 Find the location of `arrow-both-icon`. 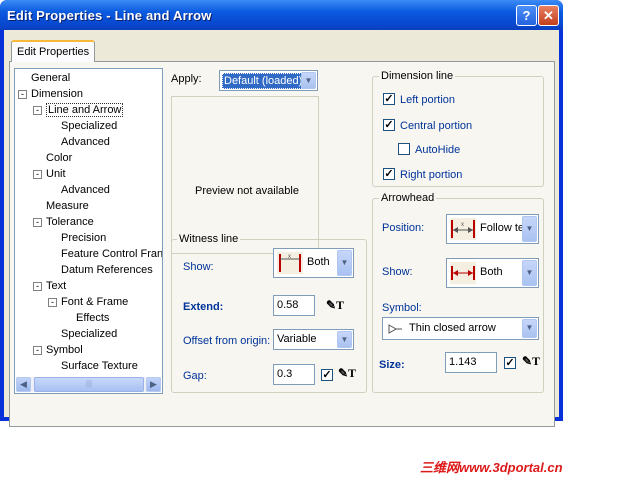

arrow-both-icon is located at coordinates (463, 273).